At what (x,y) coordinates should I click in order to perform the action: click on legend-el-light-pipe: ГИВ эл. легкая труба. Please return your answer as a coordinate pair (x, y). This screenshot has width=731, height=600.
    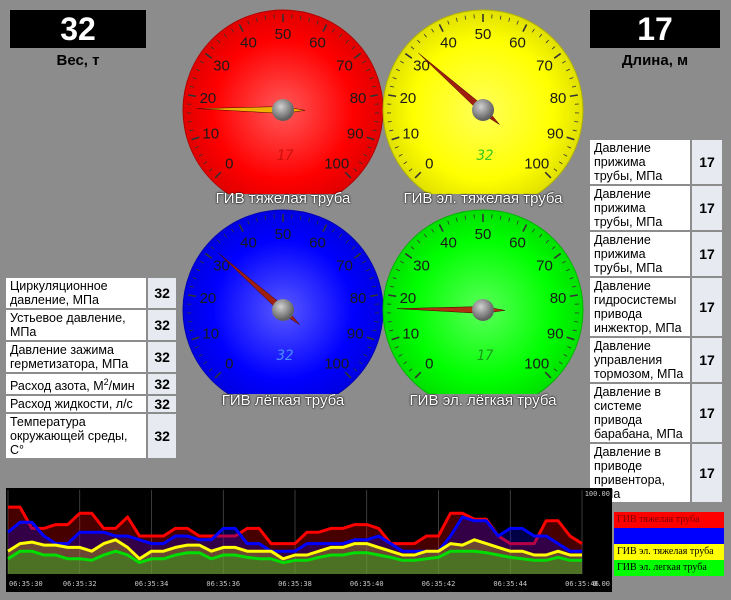
    Looking at the image, I should click on (669, 568).